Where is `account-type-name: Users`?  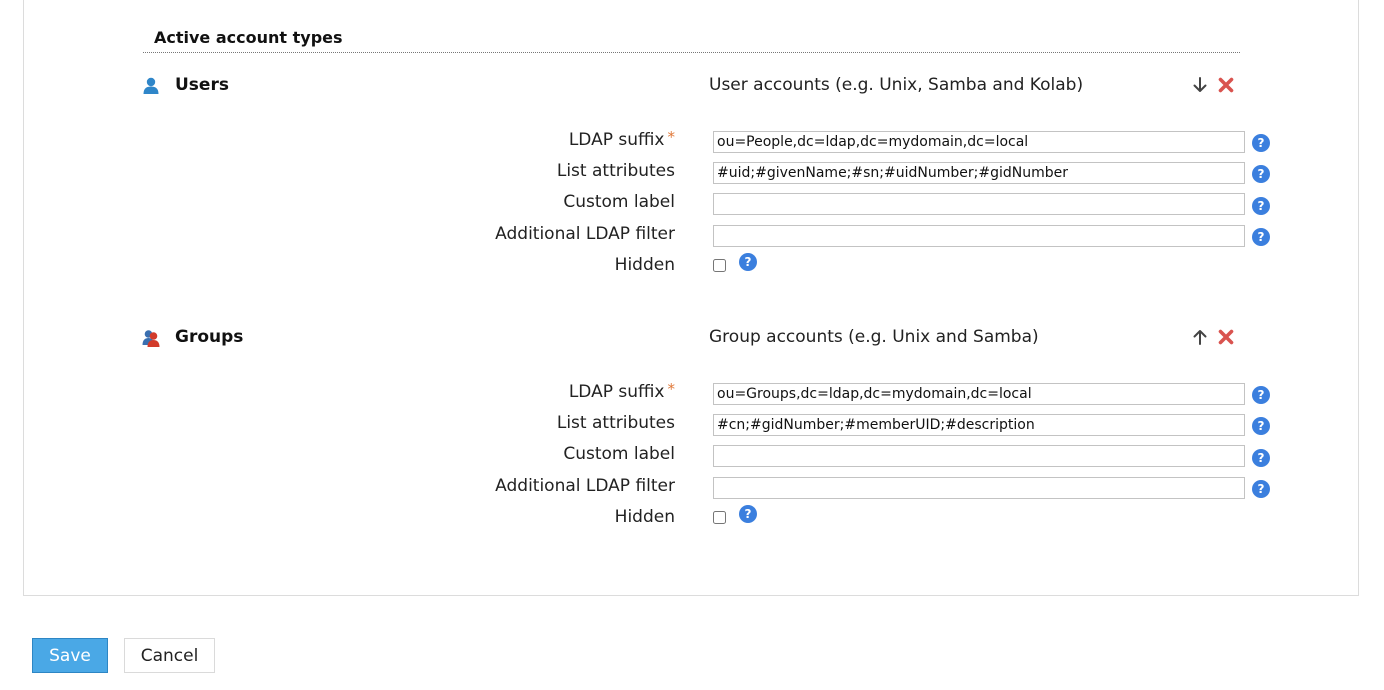 account-type-name: Users is located at coordinates (202, 85).